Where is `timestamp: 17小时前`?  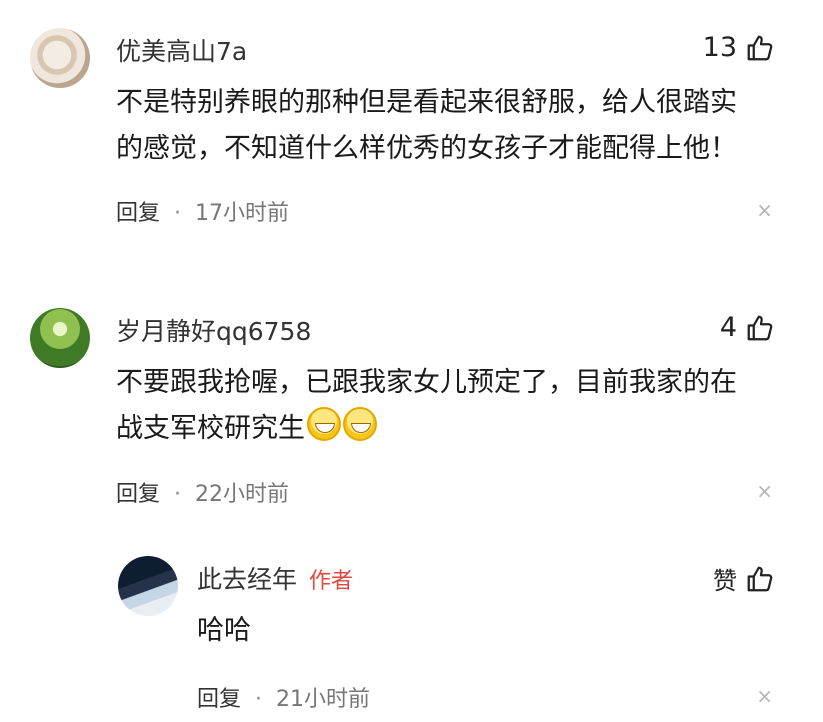 timestamp: 17小时前 is located at coordinates (242, 213).